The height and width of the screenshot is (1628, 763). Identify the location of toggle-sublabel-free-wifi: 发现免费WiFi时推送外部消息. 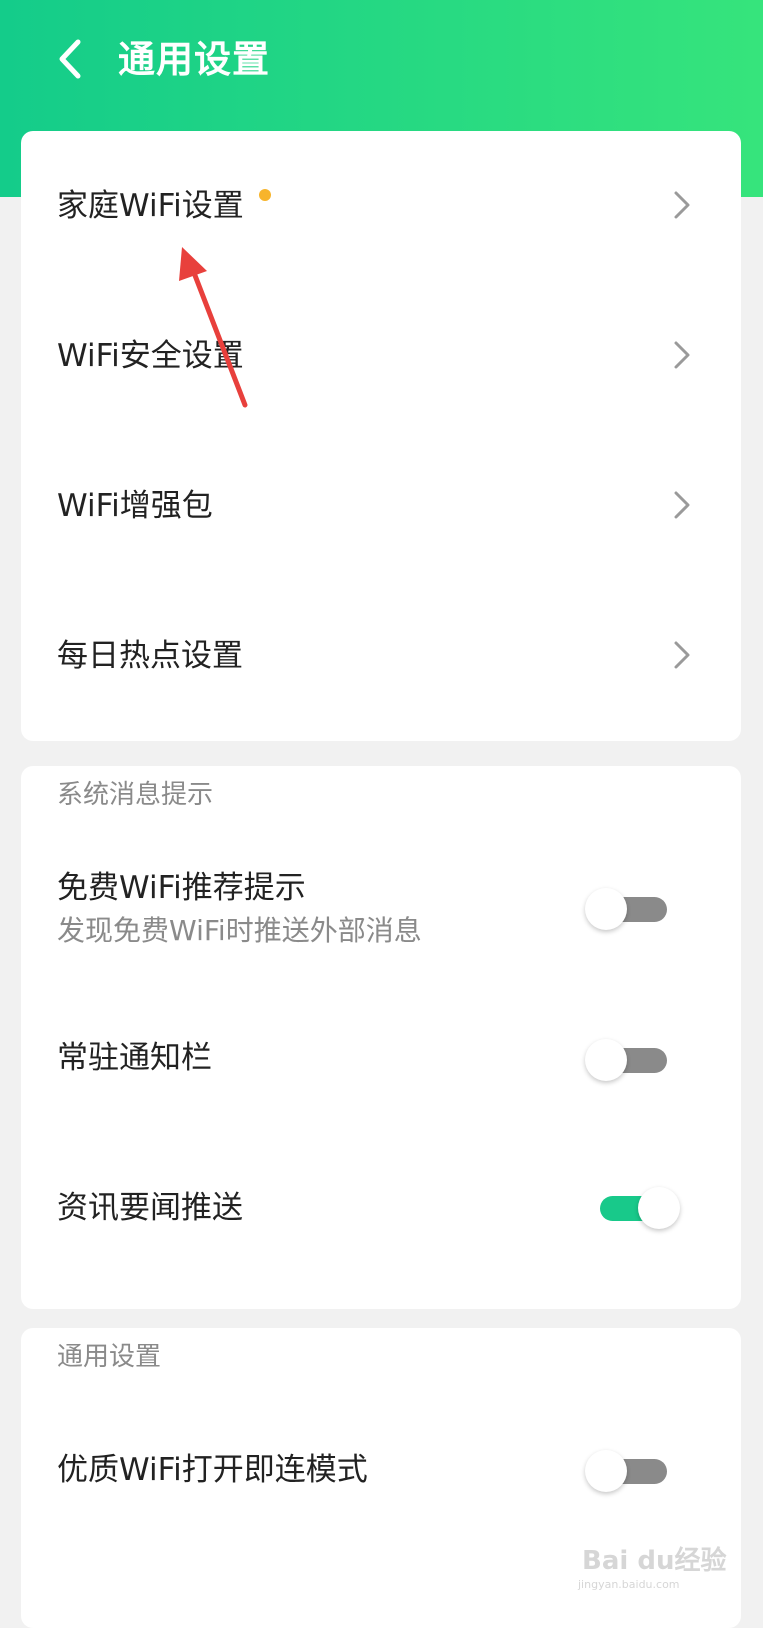
(239, 930).